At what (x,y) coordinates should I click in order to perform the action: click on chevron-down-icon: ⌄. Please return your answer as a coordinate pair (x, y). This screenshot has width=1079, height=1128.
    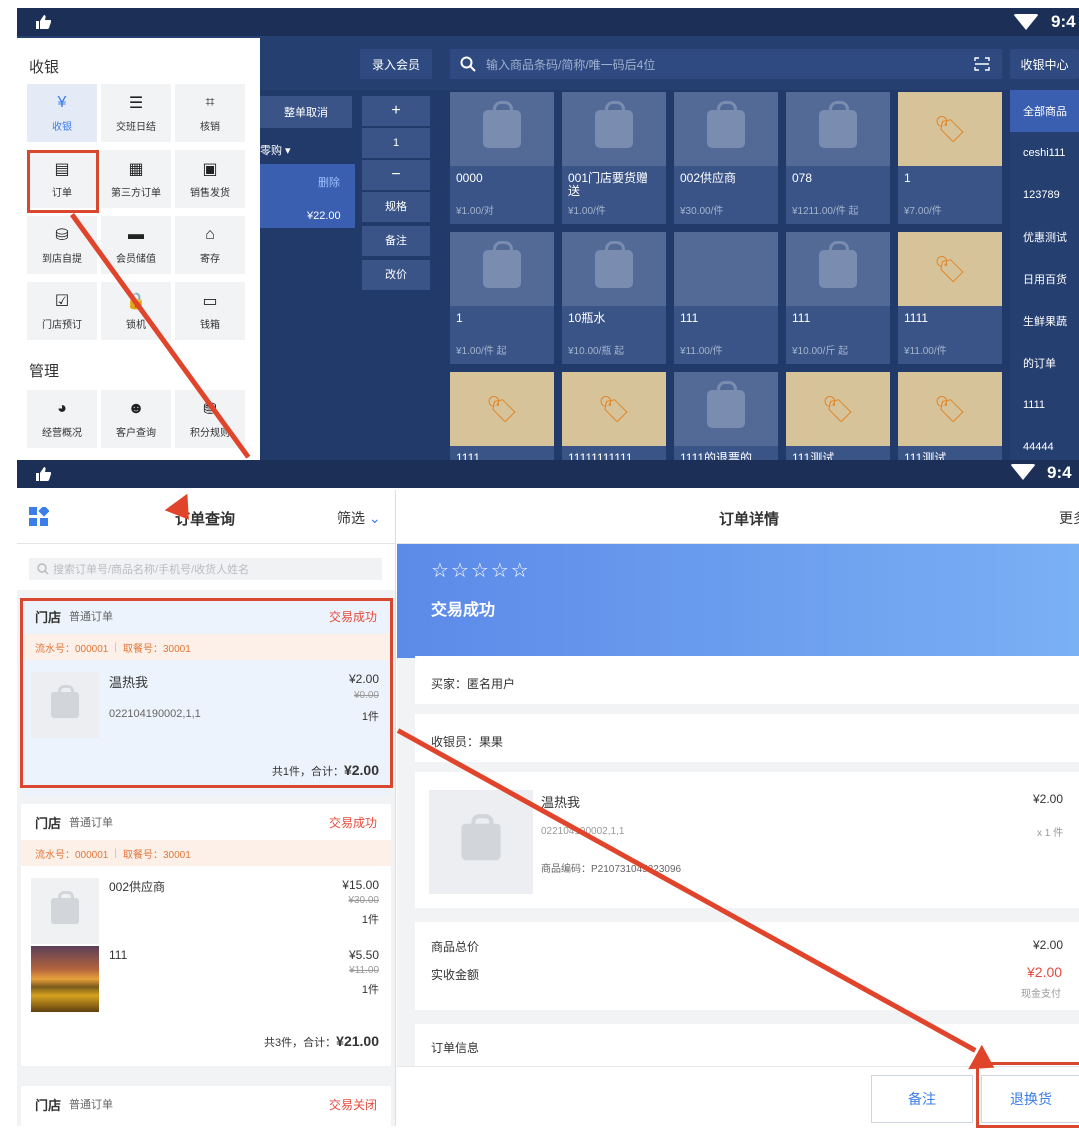
    Looking at the image, I should click on (374, 518).